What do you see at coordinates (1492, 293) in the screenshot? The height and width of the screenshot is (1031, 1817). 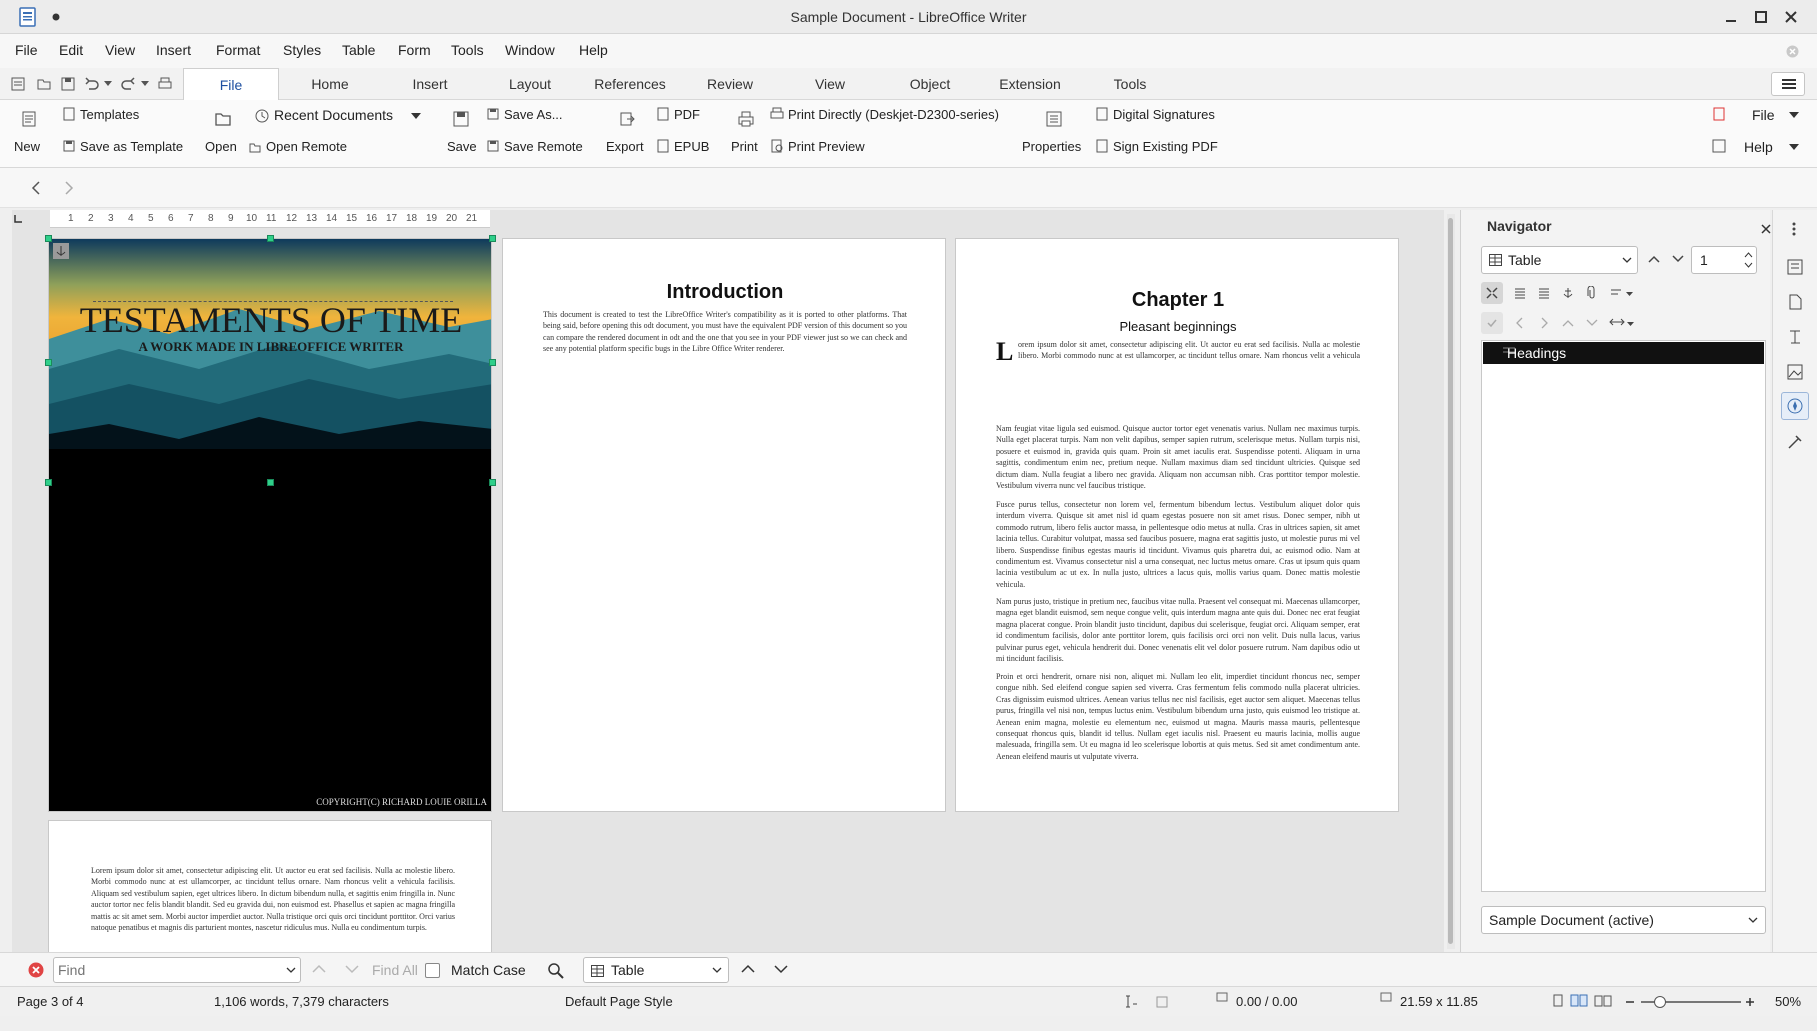 I see `content-navigation-view-button` at bounding box center [1492, 293].